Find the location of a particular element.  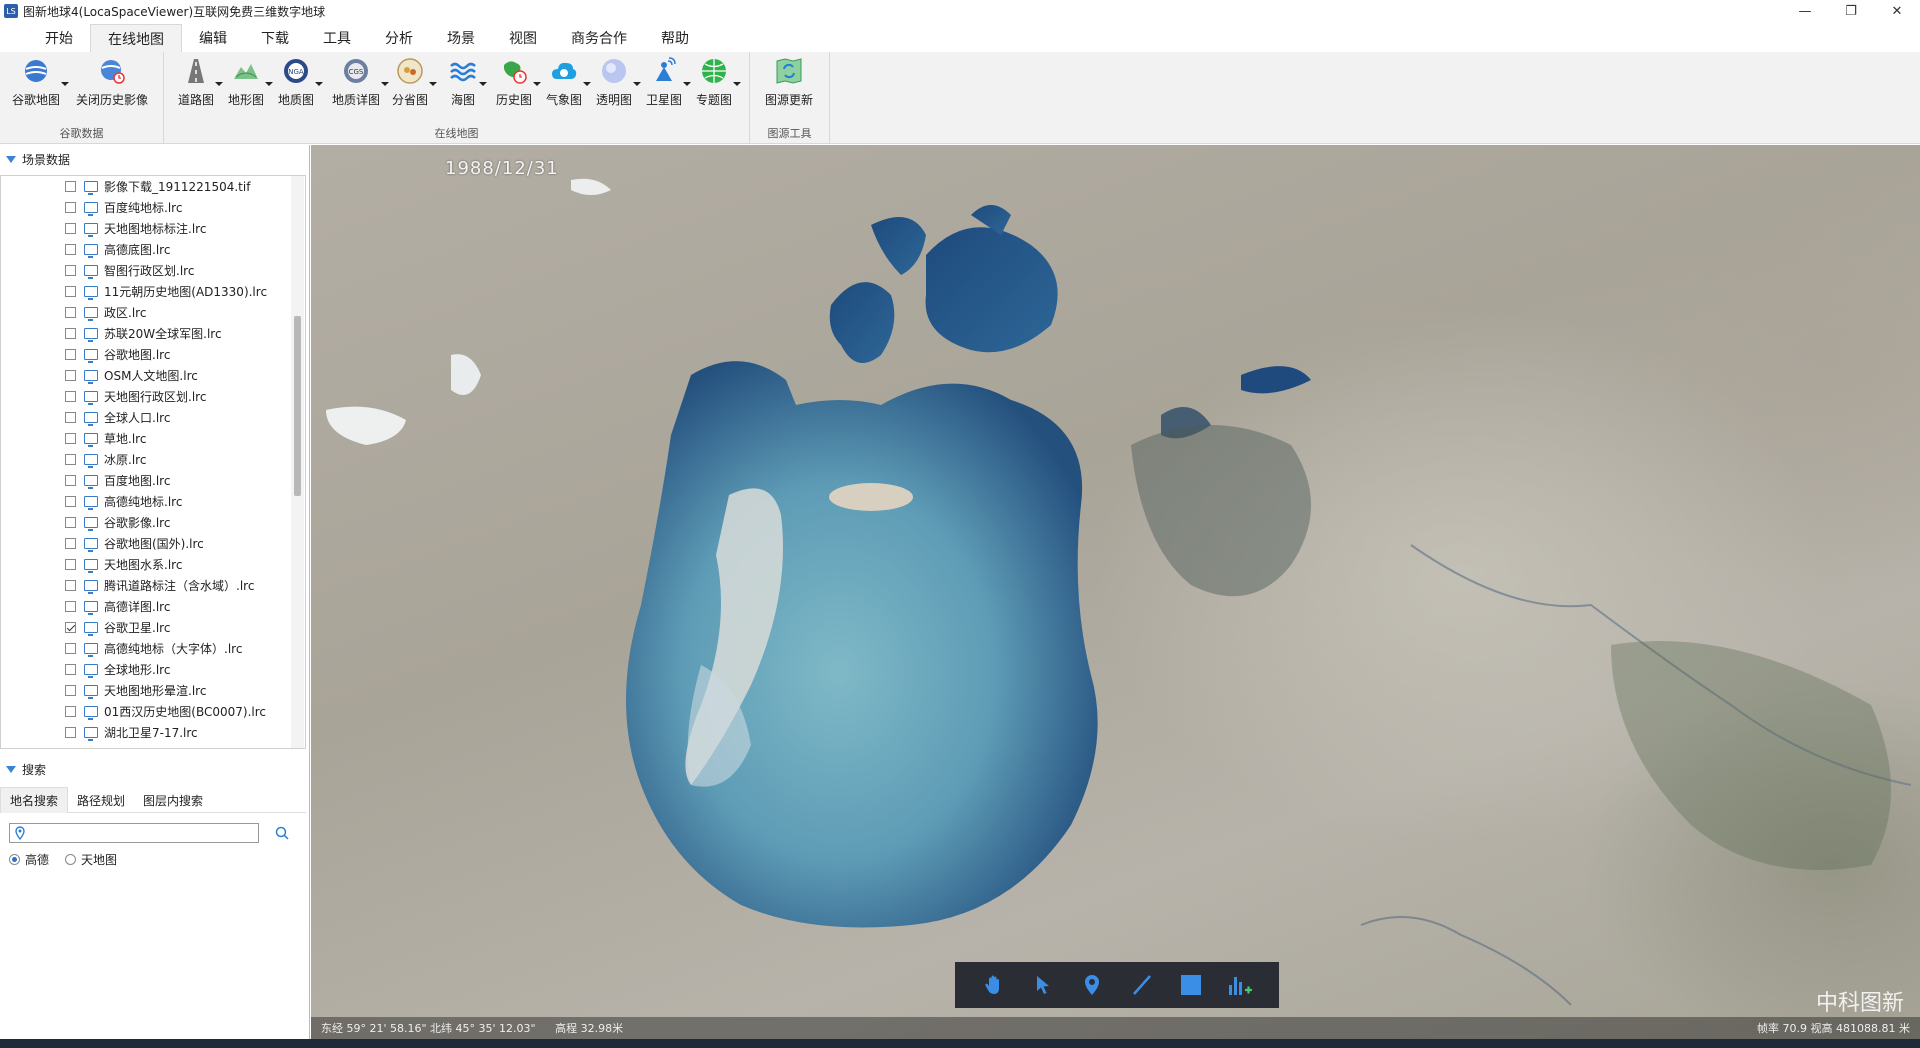

menu-tab-start: 开始 is located at coordinates (59, 38).